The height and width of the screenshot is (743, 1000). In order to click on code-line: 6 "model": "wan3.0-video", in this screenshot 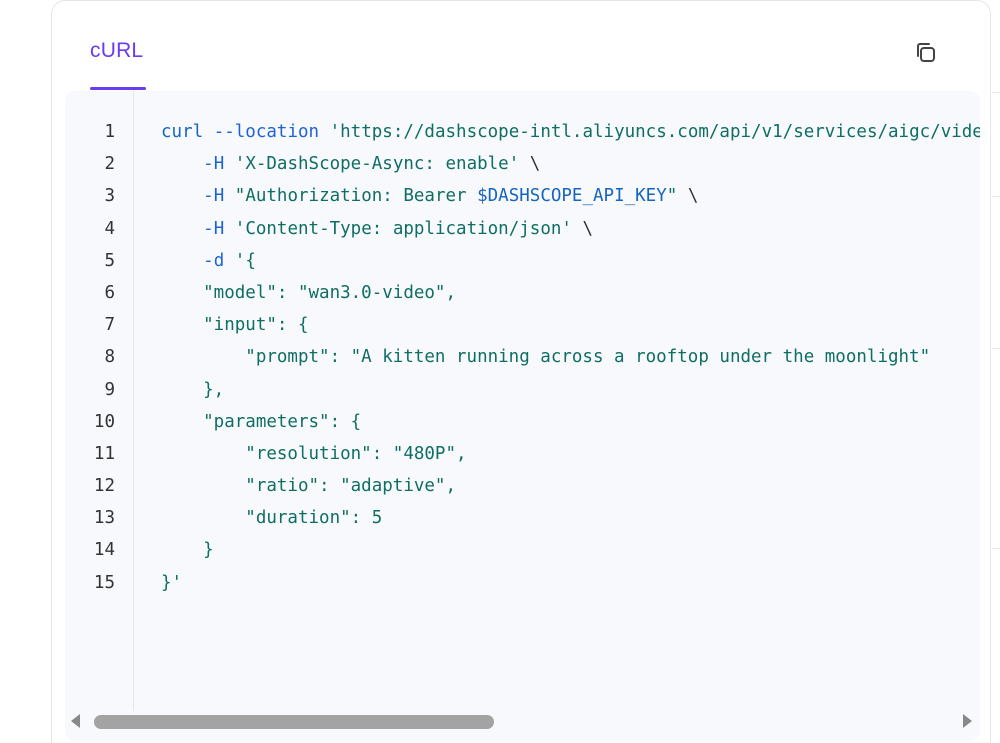, I will do `click(522, 293)`.